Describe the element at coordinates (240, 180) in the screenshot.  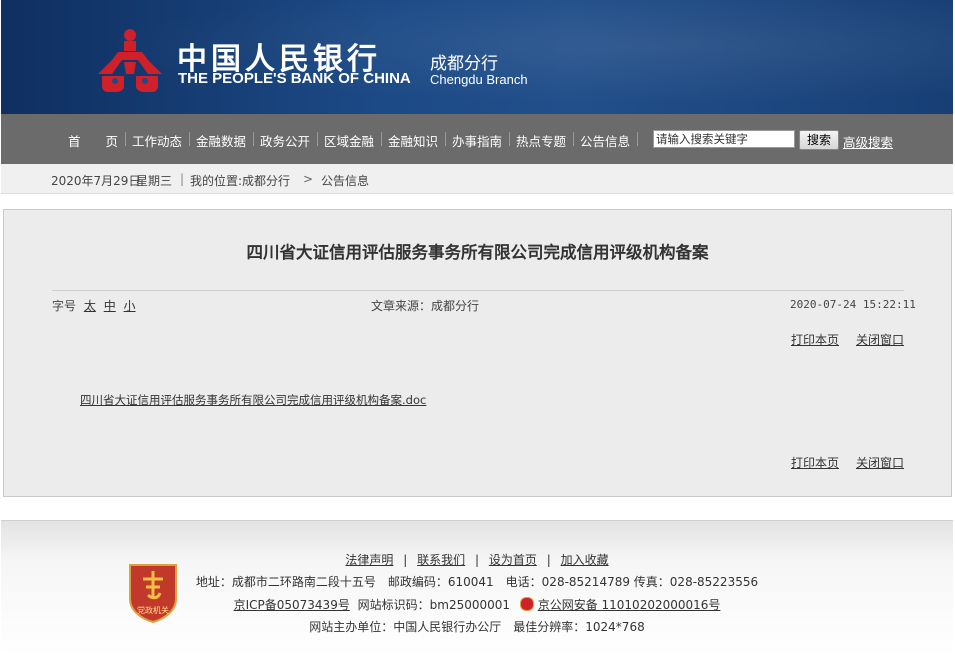
I see `breadcrumb-location: 我的位置:成都分行` at that location.